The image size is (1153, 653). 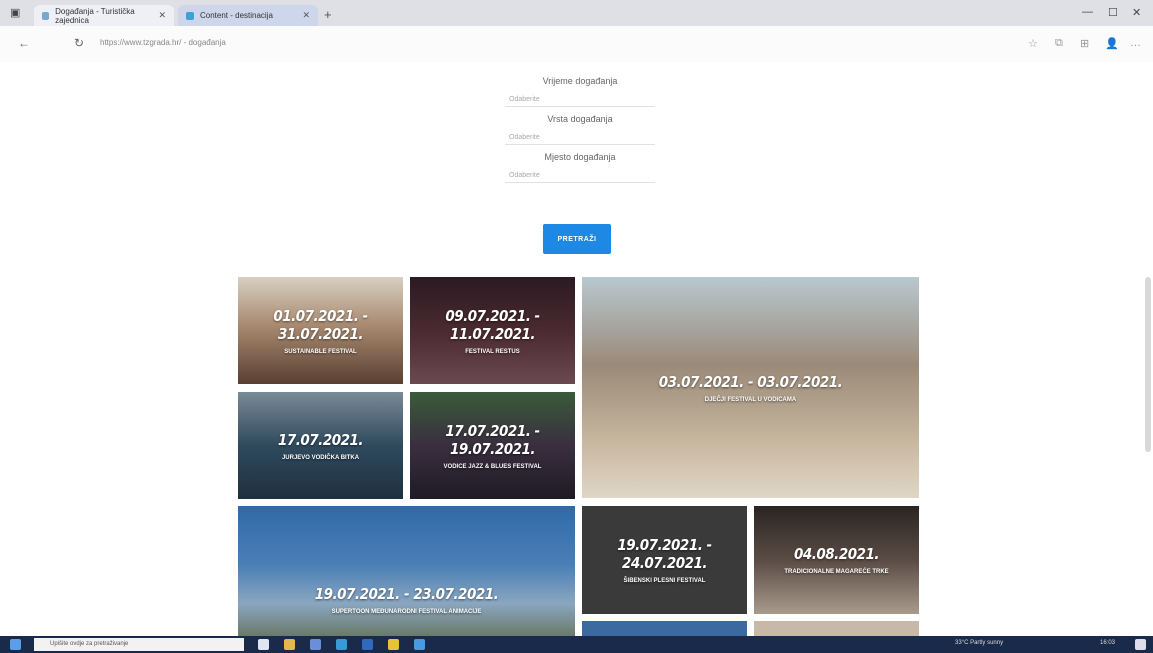 I want to click on field-label-time: Vrijeme događanja, so click(x=580, y=81).